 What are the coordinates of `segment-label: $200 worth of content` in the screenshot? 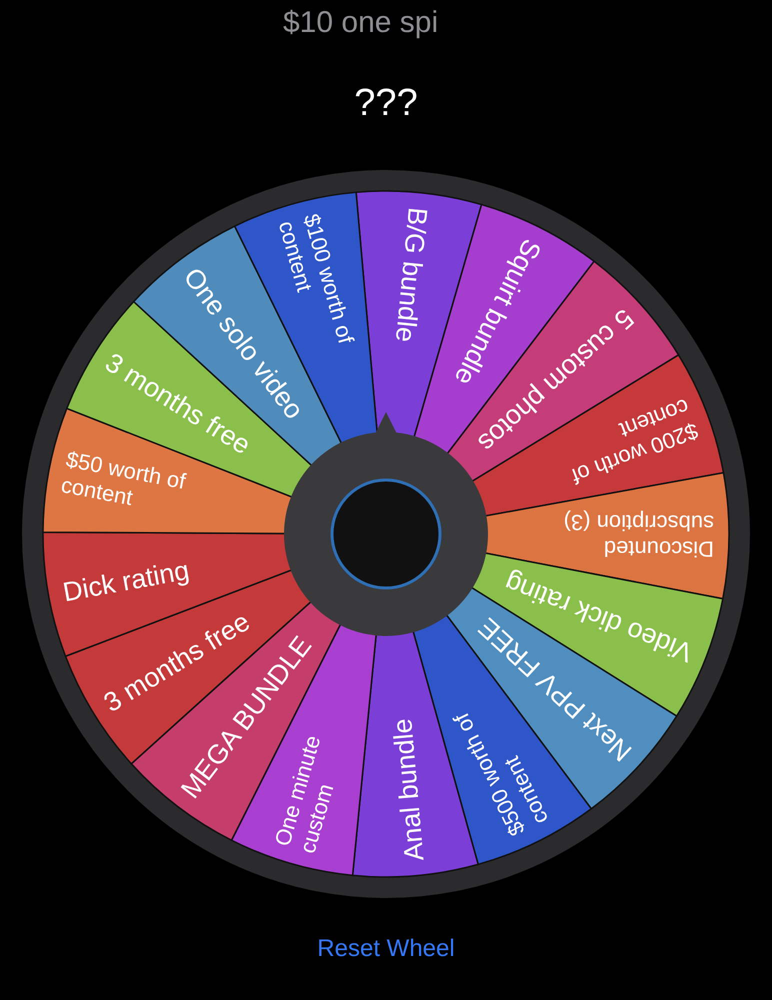 It's located at (635, 441).